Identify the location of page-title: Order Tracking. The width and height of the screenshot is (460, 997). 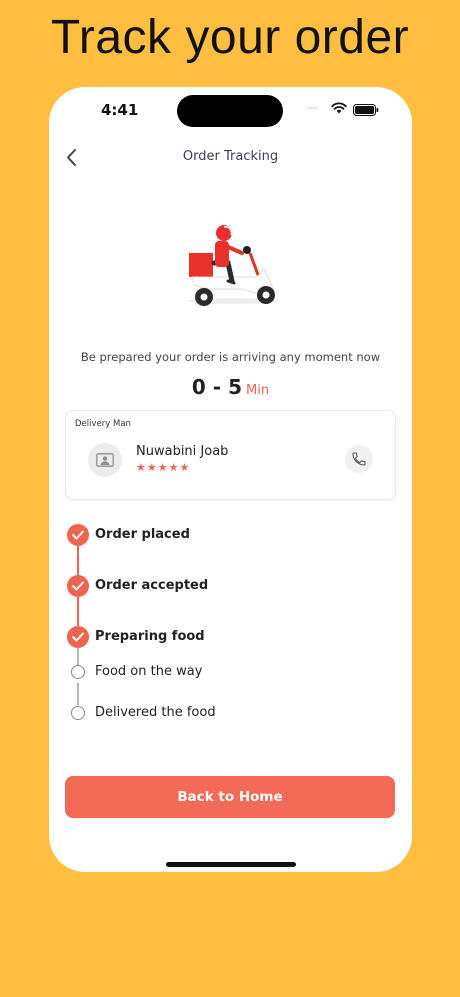
(230, 156).